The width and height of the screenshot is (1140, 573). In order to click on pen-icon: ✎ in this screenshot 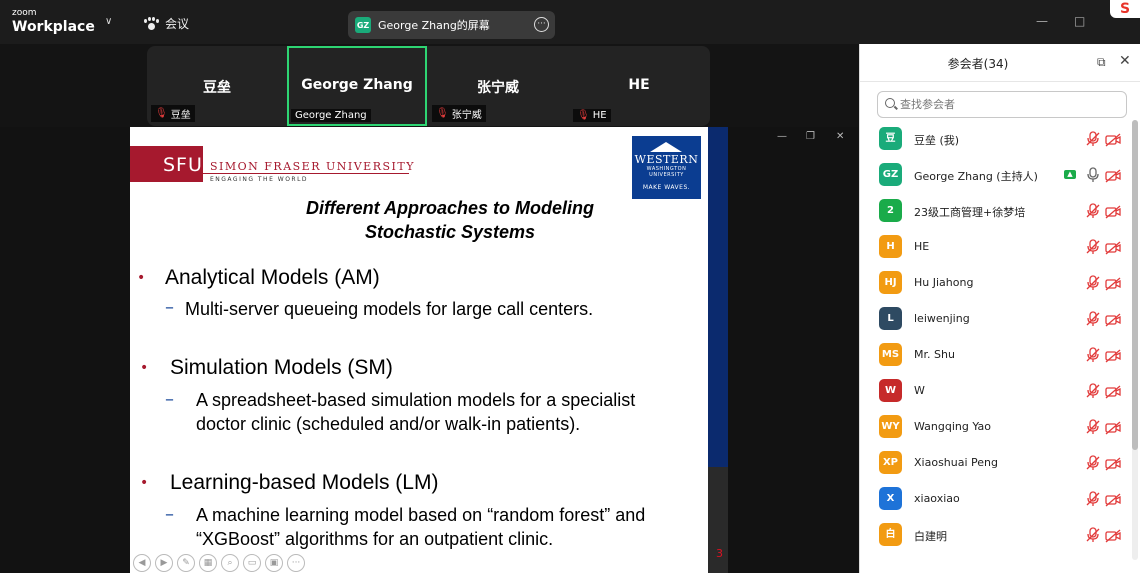, I will do `click(186, 563)`.